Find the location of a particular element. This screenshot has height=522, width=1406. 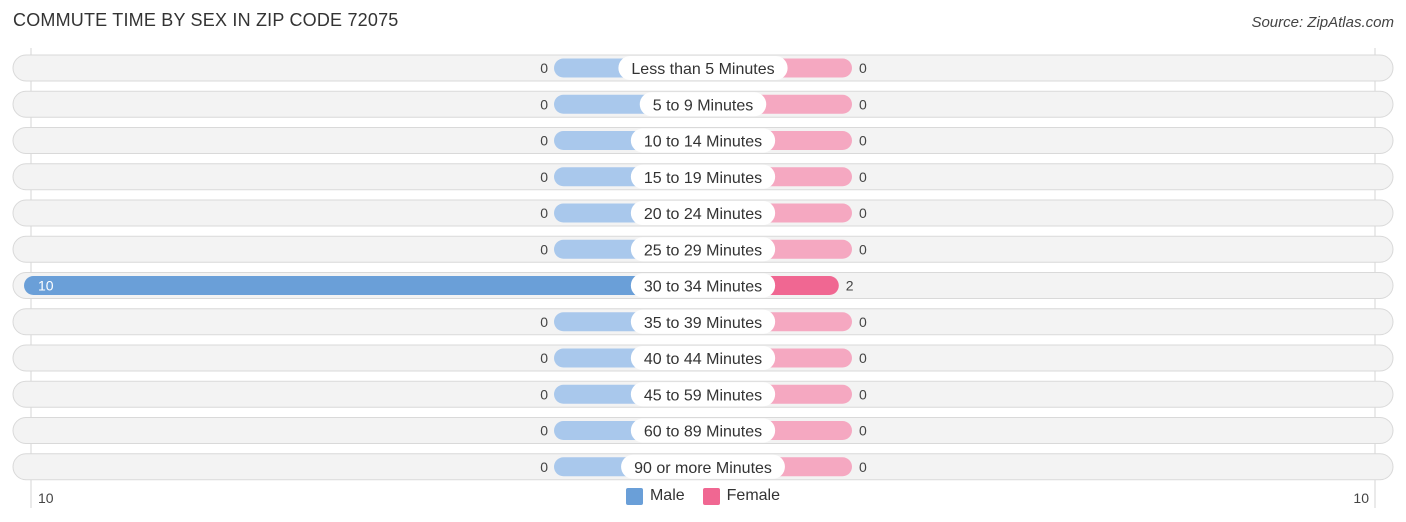

legend-item-male: Male is located at coordinates (655, 496).